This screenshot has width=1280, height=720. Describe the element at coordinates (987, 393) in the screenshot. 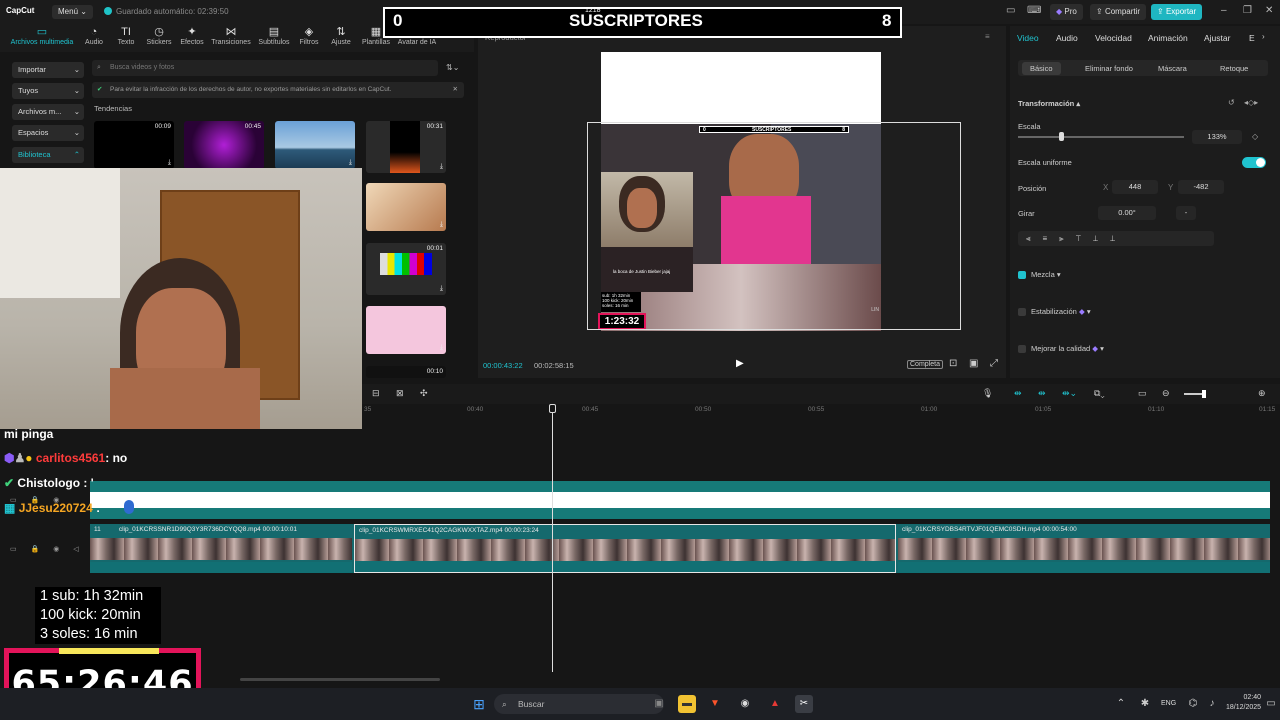

I see `microphone-icon: 🎙` at that location.